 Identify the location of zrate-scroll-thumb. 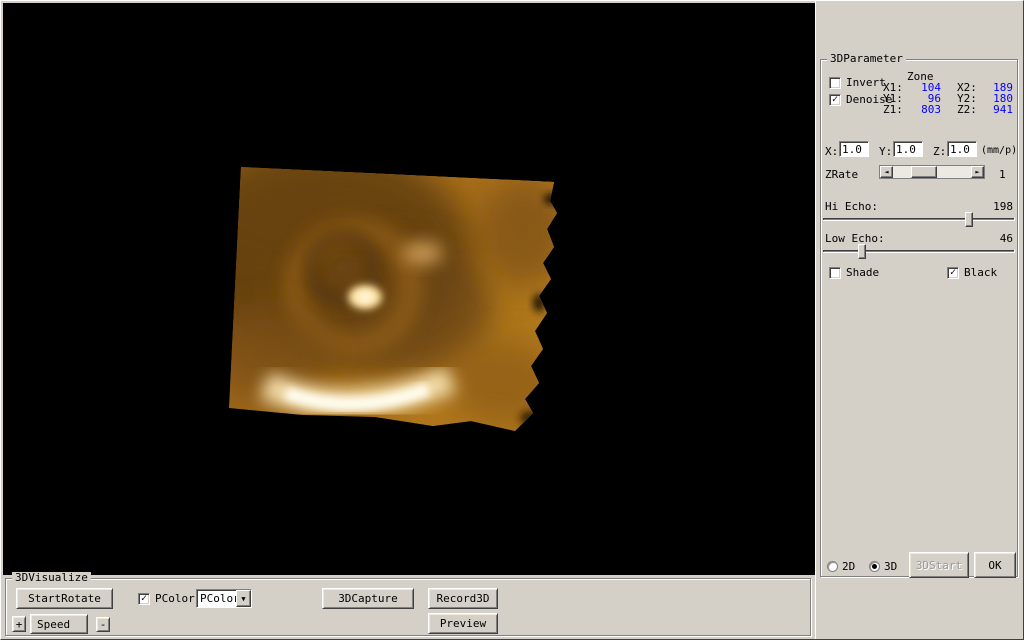
(924, 172).